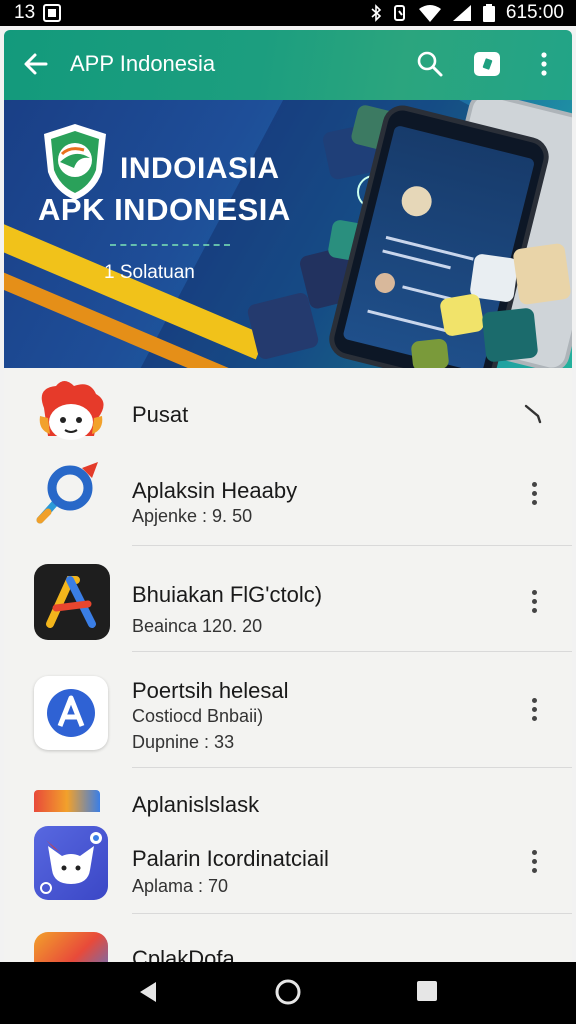 The width and height of the screenshot is (576, 1024). Describe the element at coordinates (288, 938) in the screenshot. I see `list-item: CplakDofa` at that location.